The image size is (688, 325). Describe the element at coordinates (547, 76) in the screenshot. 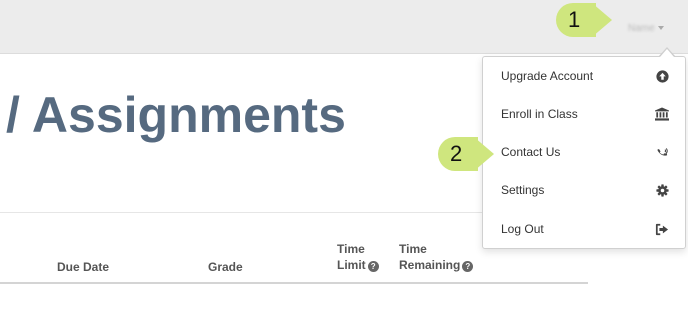

I see `menu-item-label: Upgrade Account` at that location.